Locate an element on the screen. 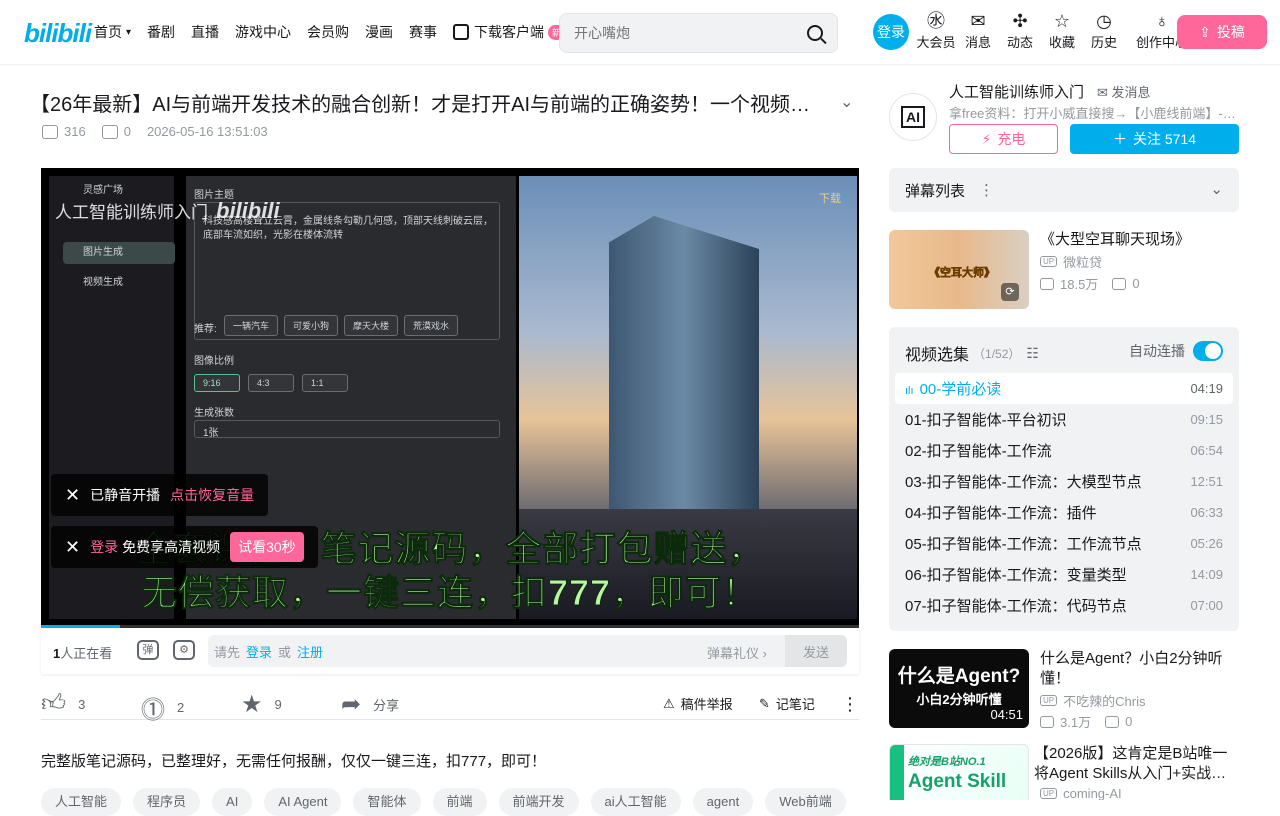 The width and height of the screenshot is (1280, 816). episode-item: 04-扣子智能体-工作流：插件 06:33 is located at coordinates (1064, 512).